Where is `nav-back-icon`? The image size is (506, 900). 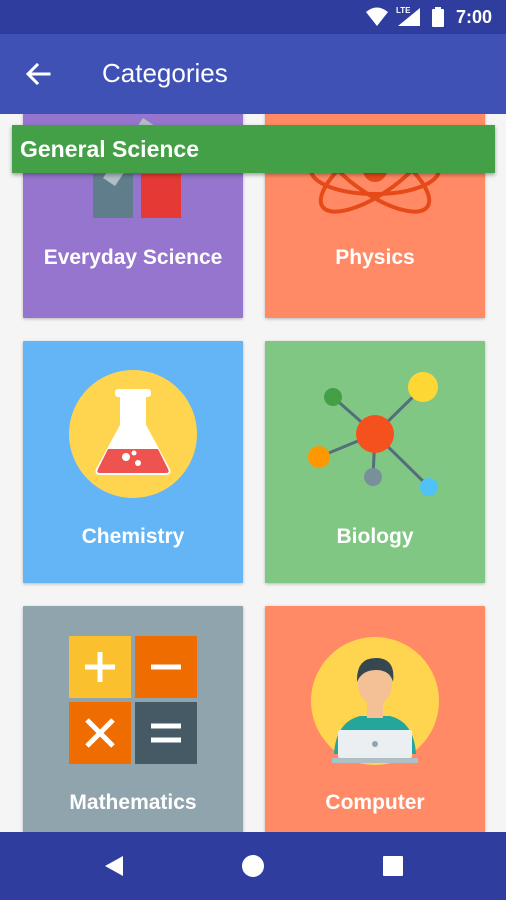
nav-back-icon is located at coordinates (114, 866).